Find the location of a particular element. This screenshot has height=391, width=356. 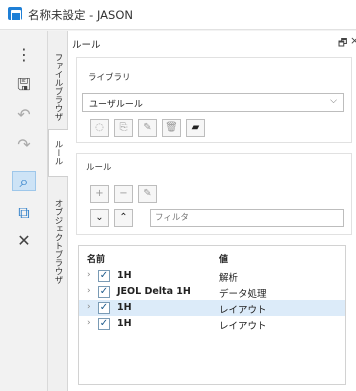

select-zoom-icon: ⧉ is located at coordinates (24, 213).